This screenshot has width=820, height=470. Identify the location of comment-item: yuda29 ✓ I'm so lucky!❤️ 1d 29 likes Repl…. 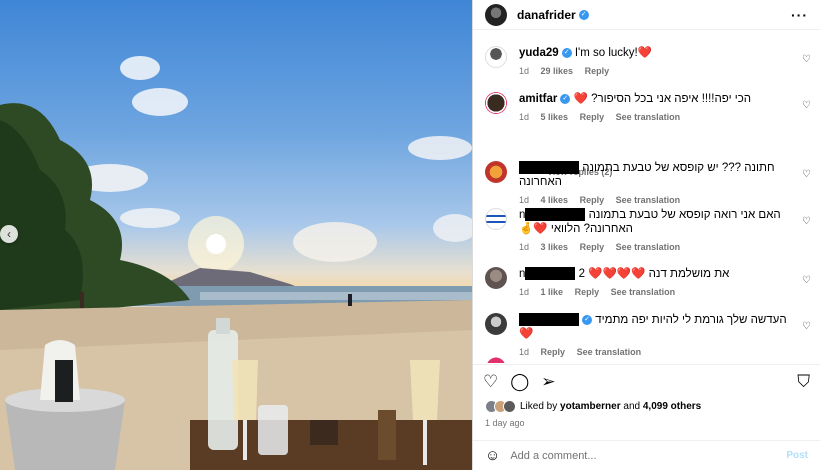
(648, 61).